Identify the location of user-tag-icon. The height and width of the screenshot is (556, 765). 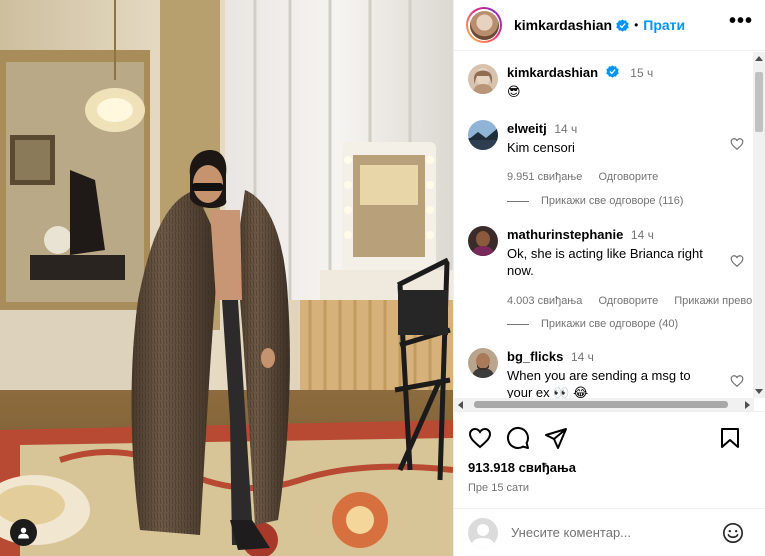
(23, 532).